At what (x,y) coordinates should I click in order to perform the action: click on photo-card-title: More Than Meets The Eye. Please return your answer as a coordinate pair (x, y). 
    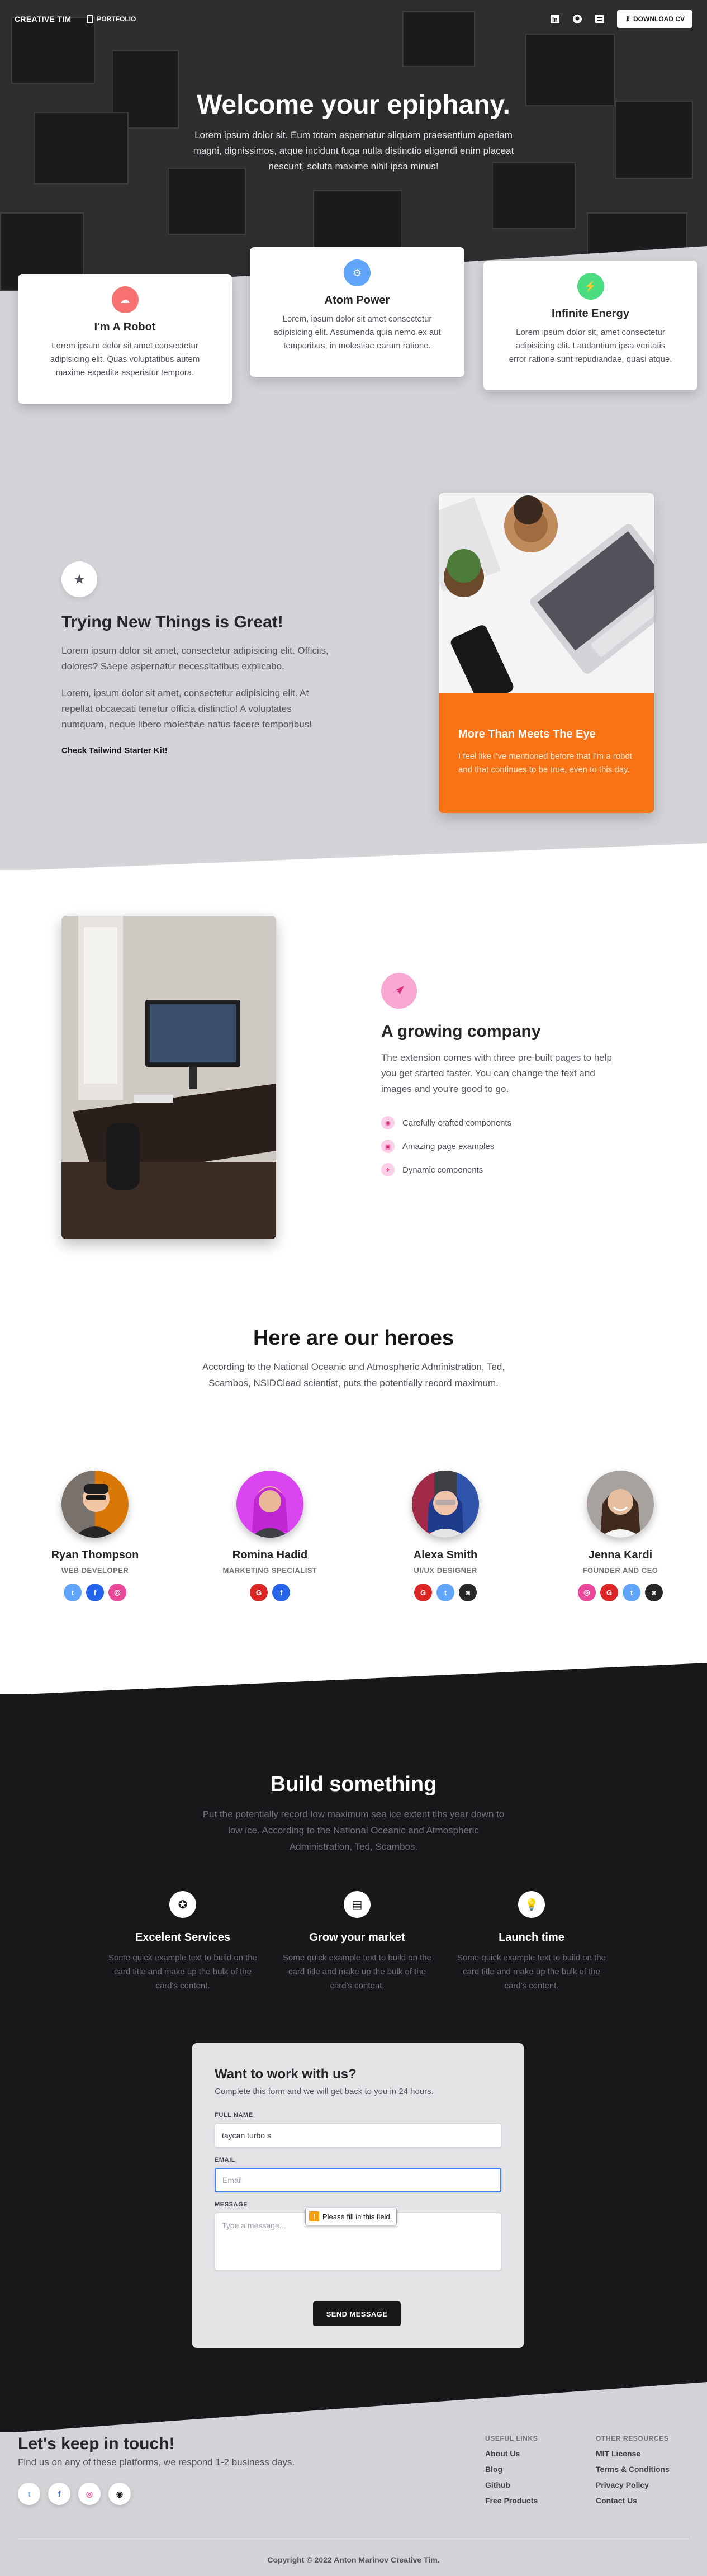
    Looking at the image, I should click on (527, 734).